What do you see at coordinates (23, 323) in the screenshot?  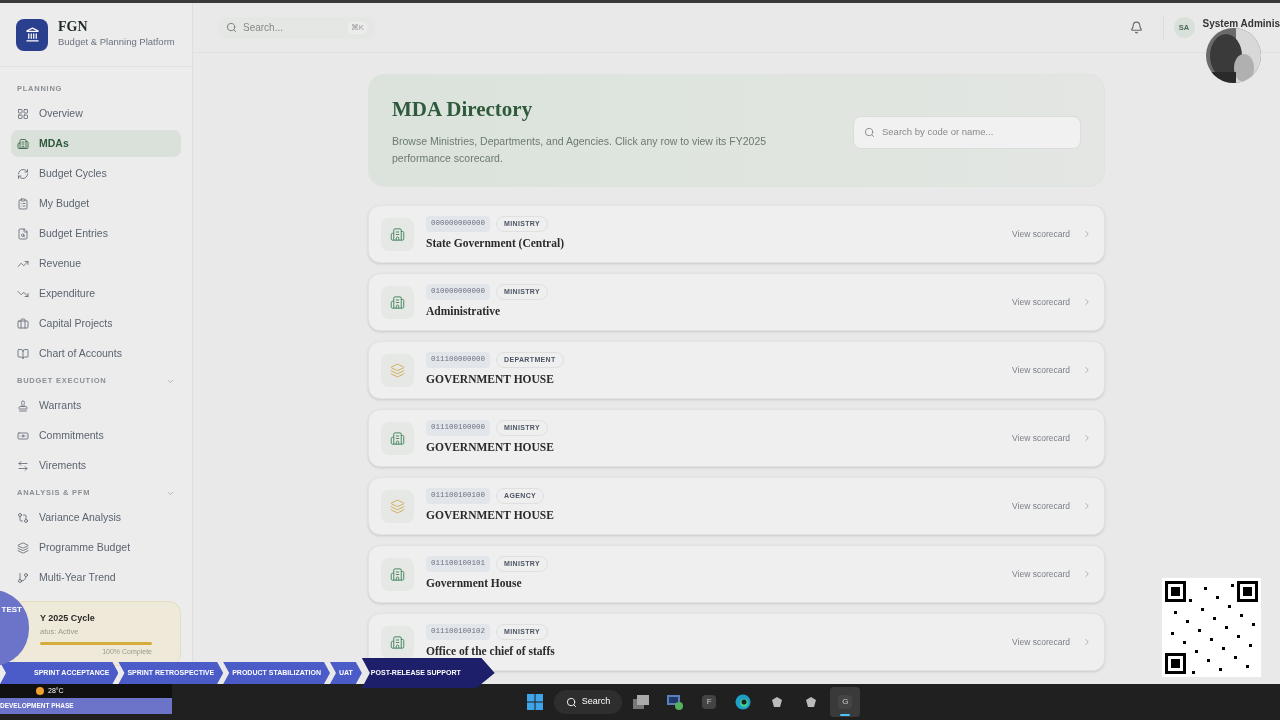 I see `briefcase-icon` at bounding box center [23, 323].